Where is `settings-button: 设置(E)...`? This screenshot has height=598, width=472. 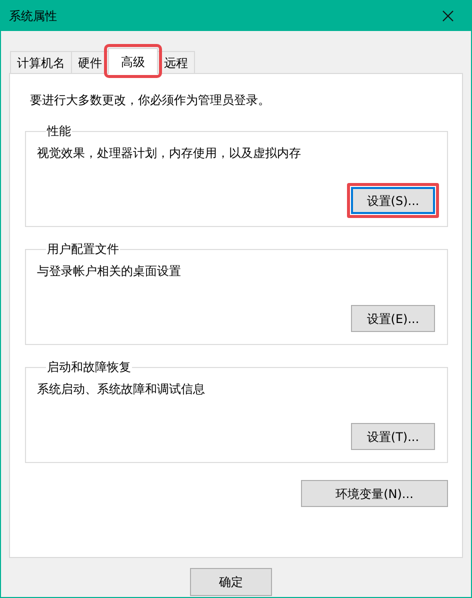 settings-button: 设置(E)... is located at coordinates (393, 318).